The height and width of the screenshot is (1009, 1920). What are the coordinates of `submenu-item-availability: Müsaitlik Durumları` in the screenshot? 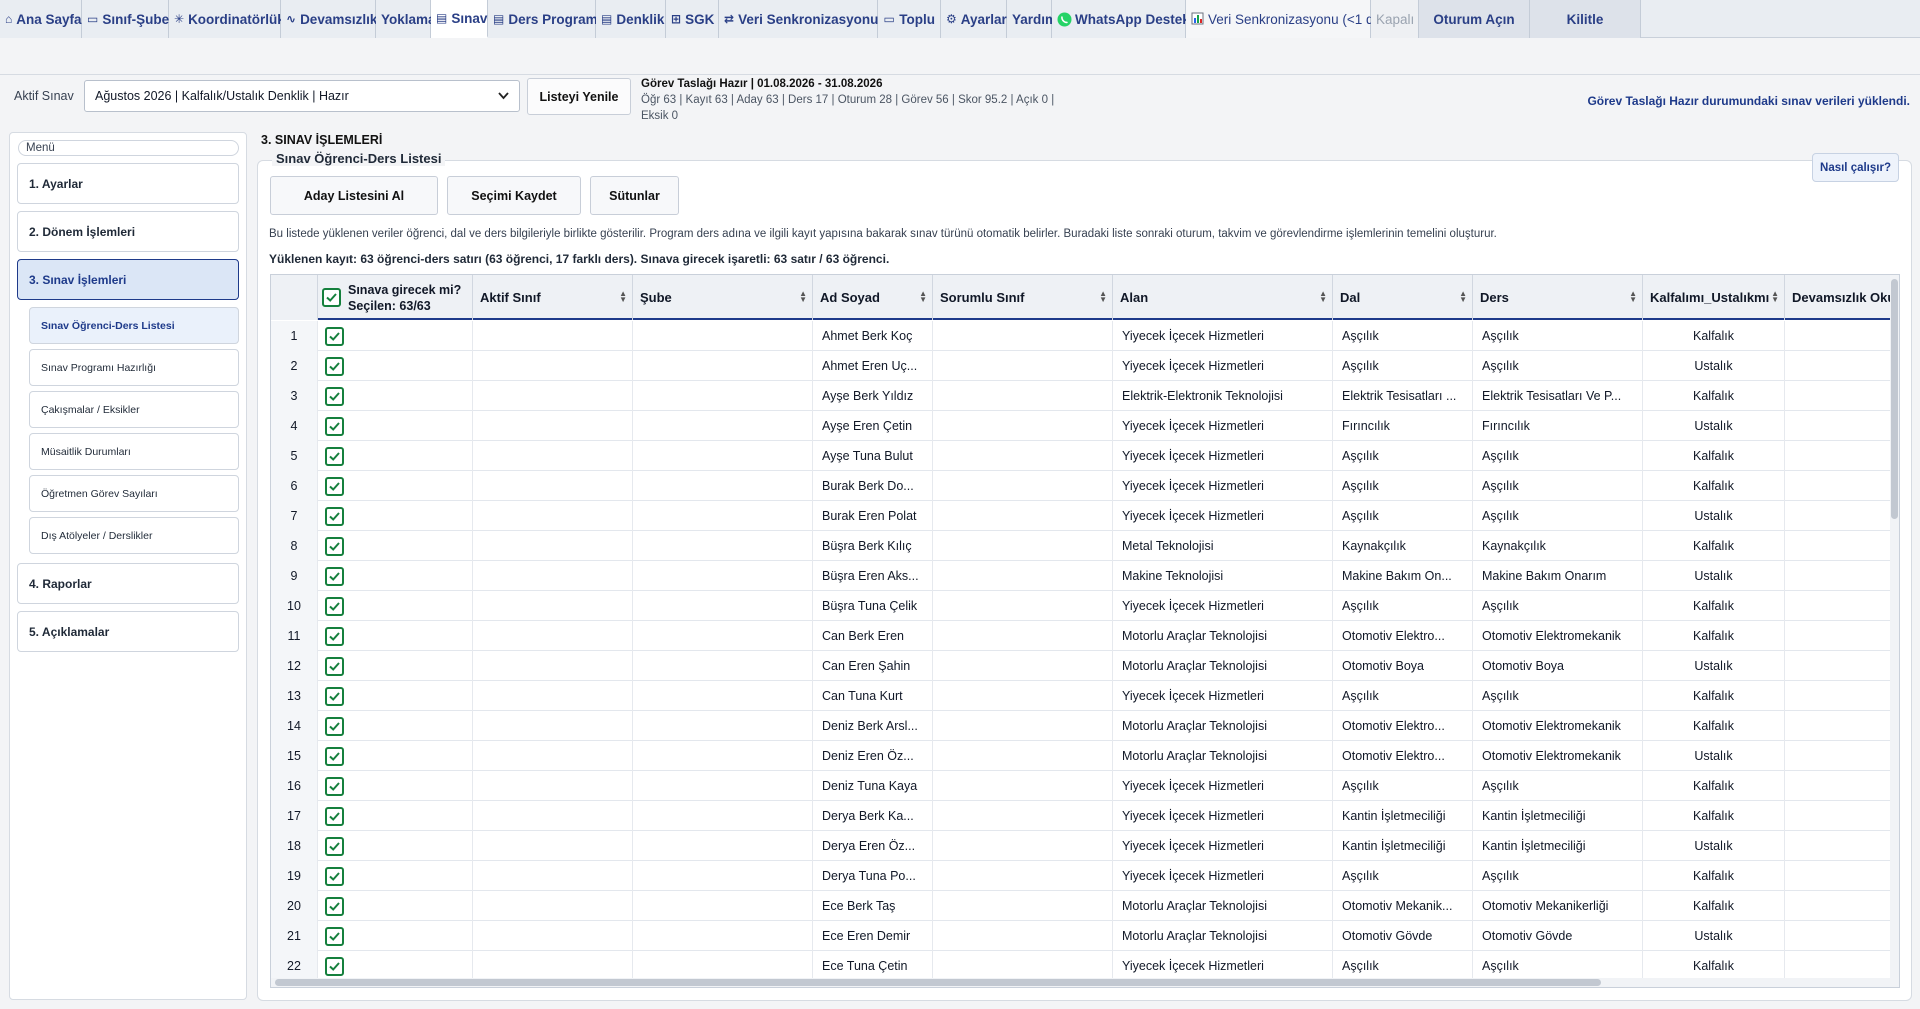 It's located at (134, 451).